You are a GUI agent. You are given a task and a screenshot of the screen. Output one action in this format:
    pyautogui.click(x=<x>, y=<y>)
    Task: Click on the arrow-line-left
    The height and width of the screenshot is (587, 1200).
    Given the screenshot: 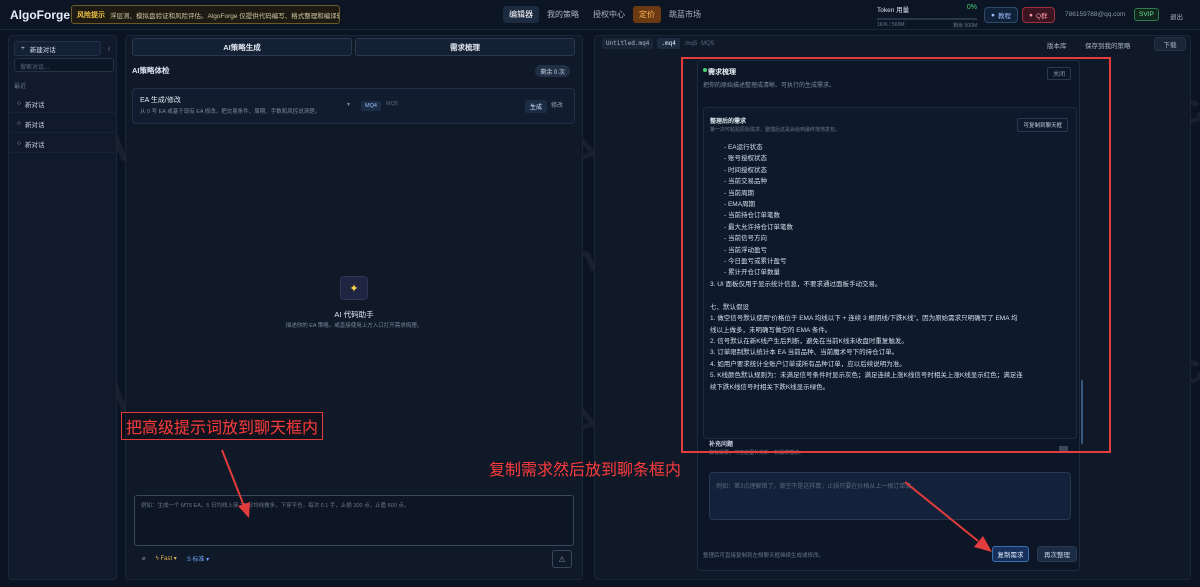 What is the action you would take?
    pyautogui.click(x=233, y=478)
    